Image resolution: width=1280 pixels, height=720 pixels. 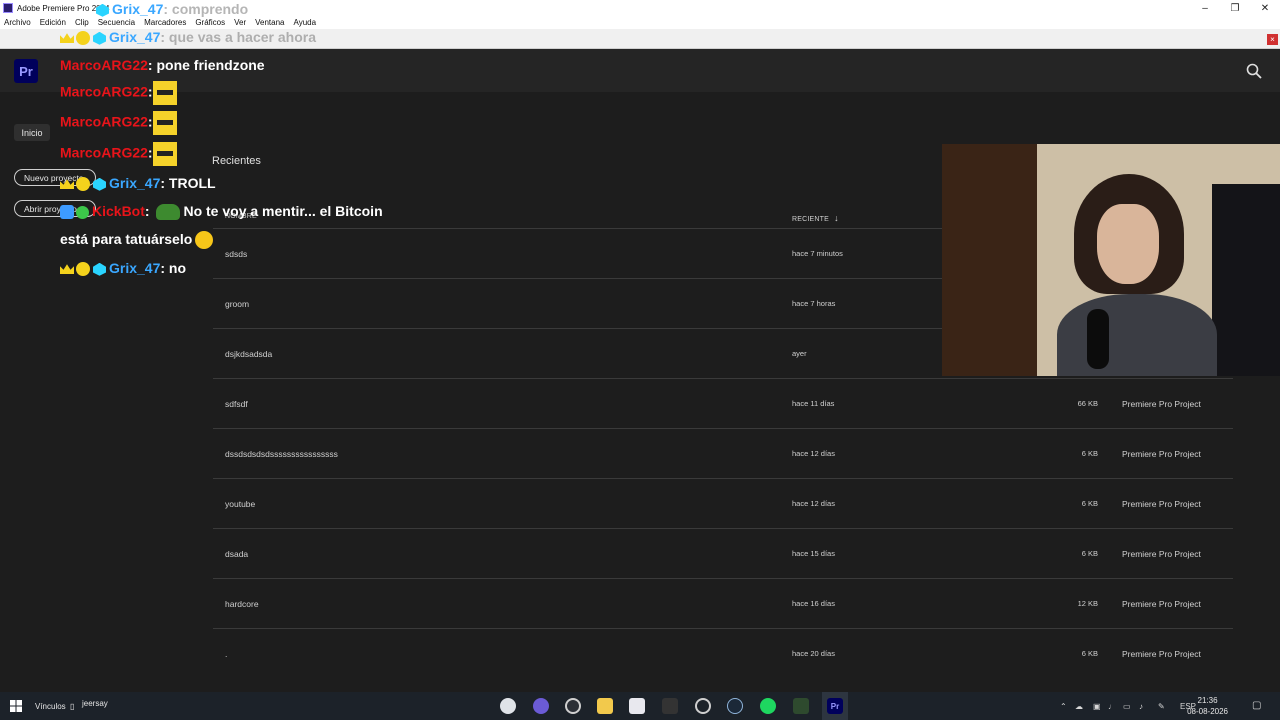 What do you see at coordinates (1141, 706) in the screenshot?
I see `volume-icon: ♪` at bounding box center [1141, 706].